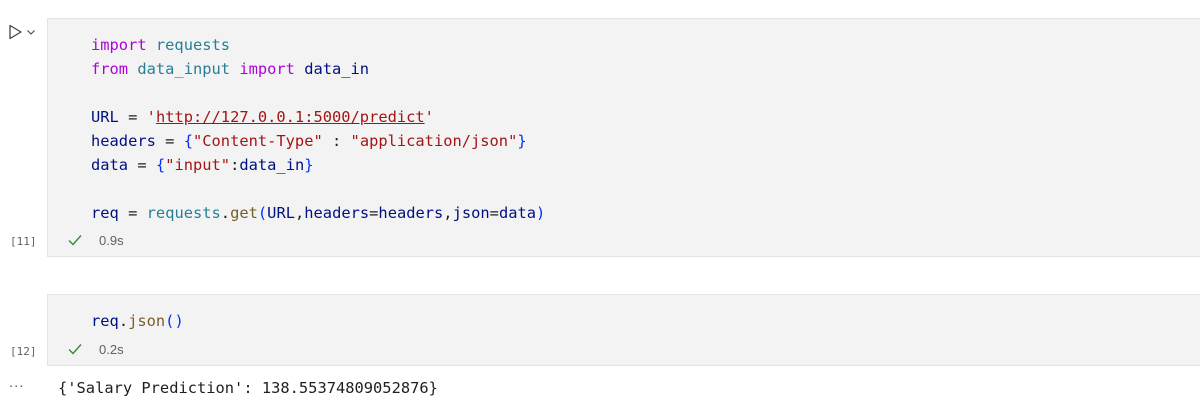 Image resolution: width=1200 pixels, height=415 pixels. I want to click on module-token: data_input, so click(184, 69).